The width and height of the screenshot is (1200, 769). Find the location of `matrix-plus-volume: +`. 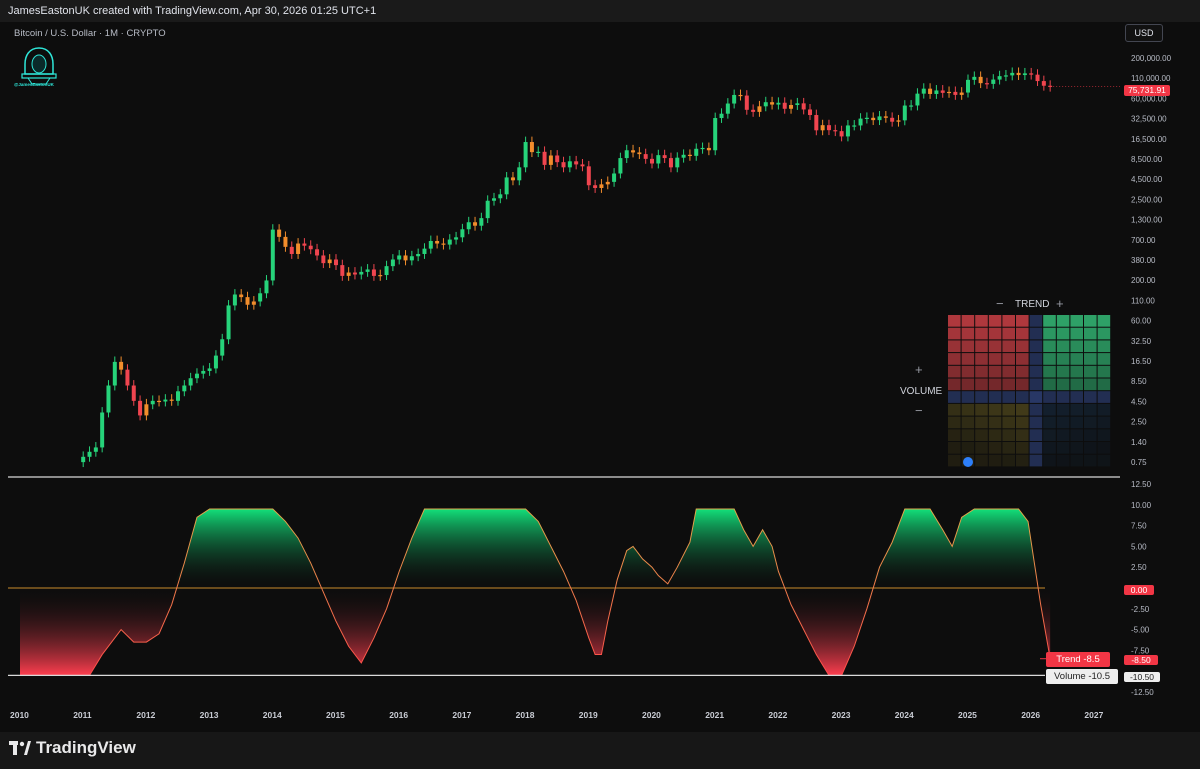

matrix-plus-volume: + is located at coordinates (919, 369).